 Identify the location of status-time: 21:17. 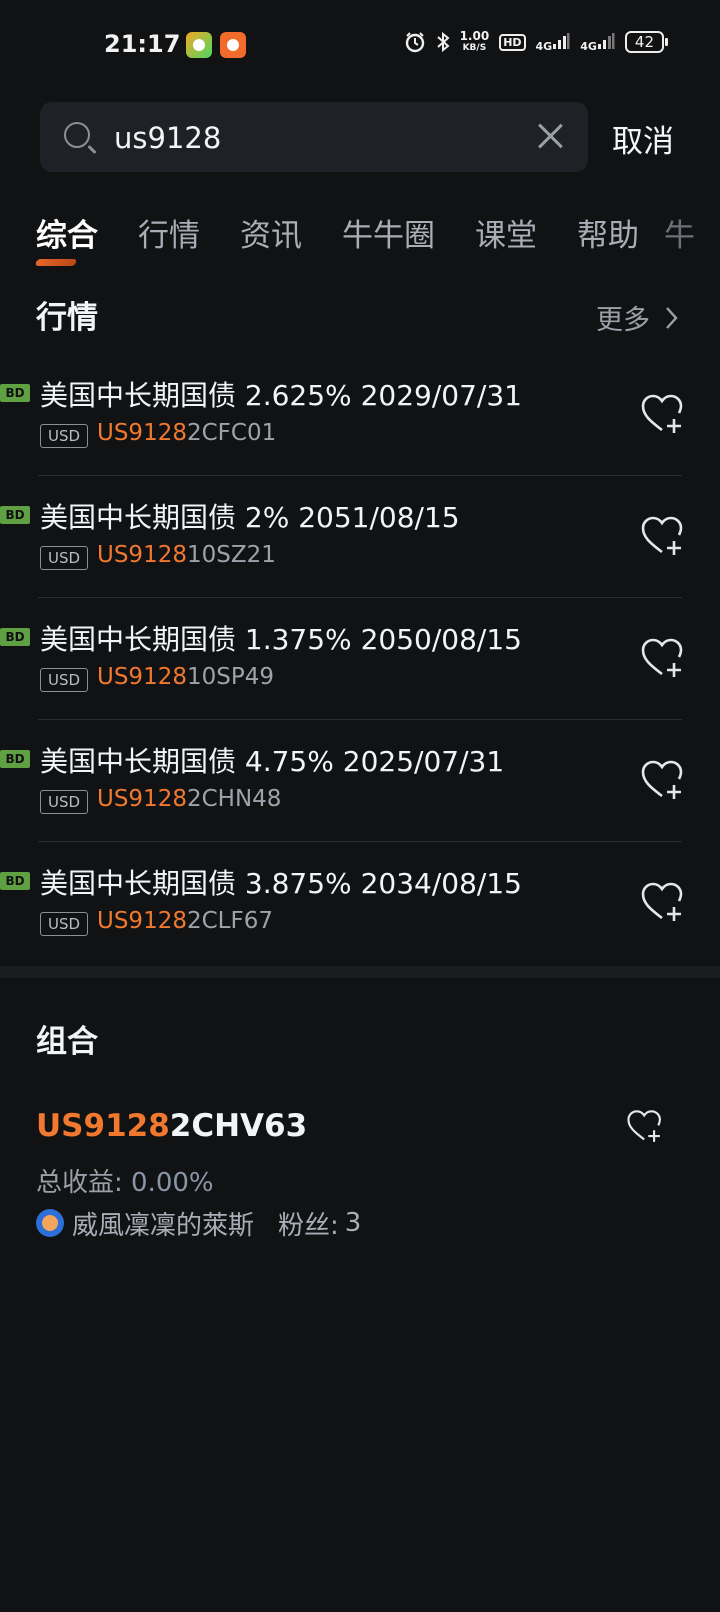
(142, 44).